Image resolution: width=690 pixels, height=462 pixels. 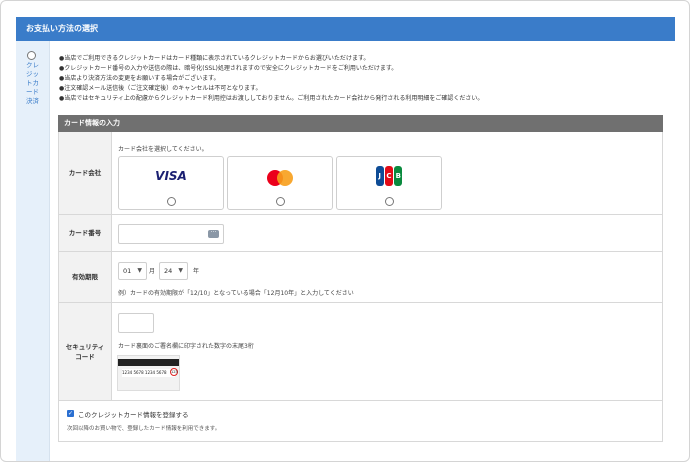 What do you see at coordinates (144, 372) in the screenshot?
I see `sample-card-number: 1234 5678 1234 5678` at bounding box center [144, 372].